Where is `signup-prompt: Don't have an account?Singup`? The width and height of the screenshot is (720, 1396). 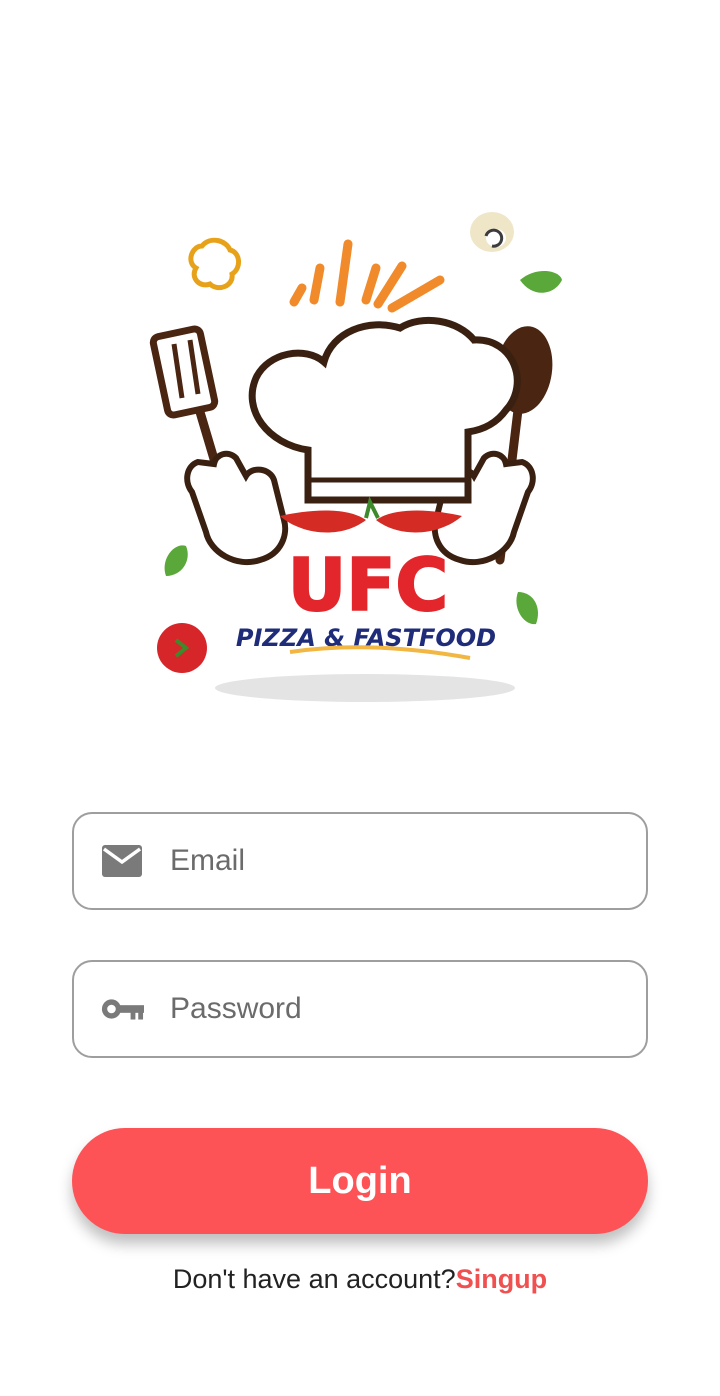 signup-prompt: Don't have an account?Singup is located at coordinates (360, 1279).